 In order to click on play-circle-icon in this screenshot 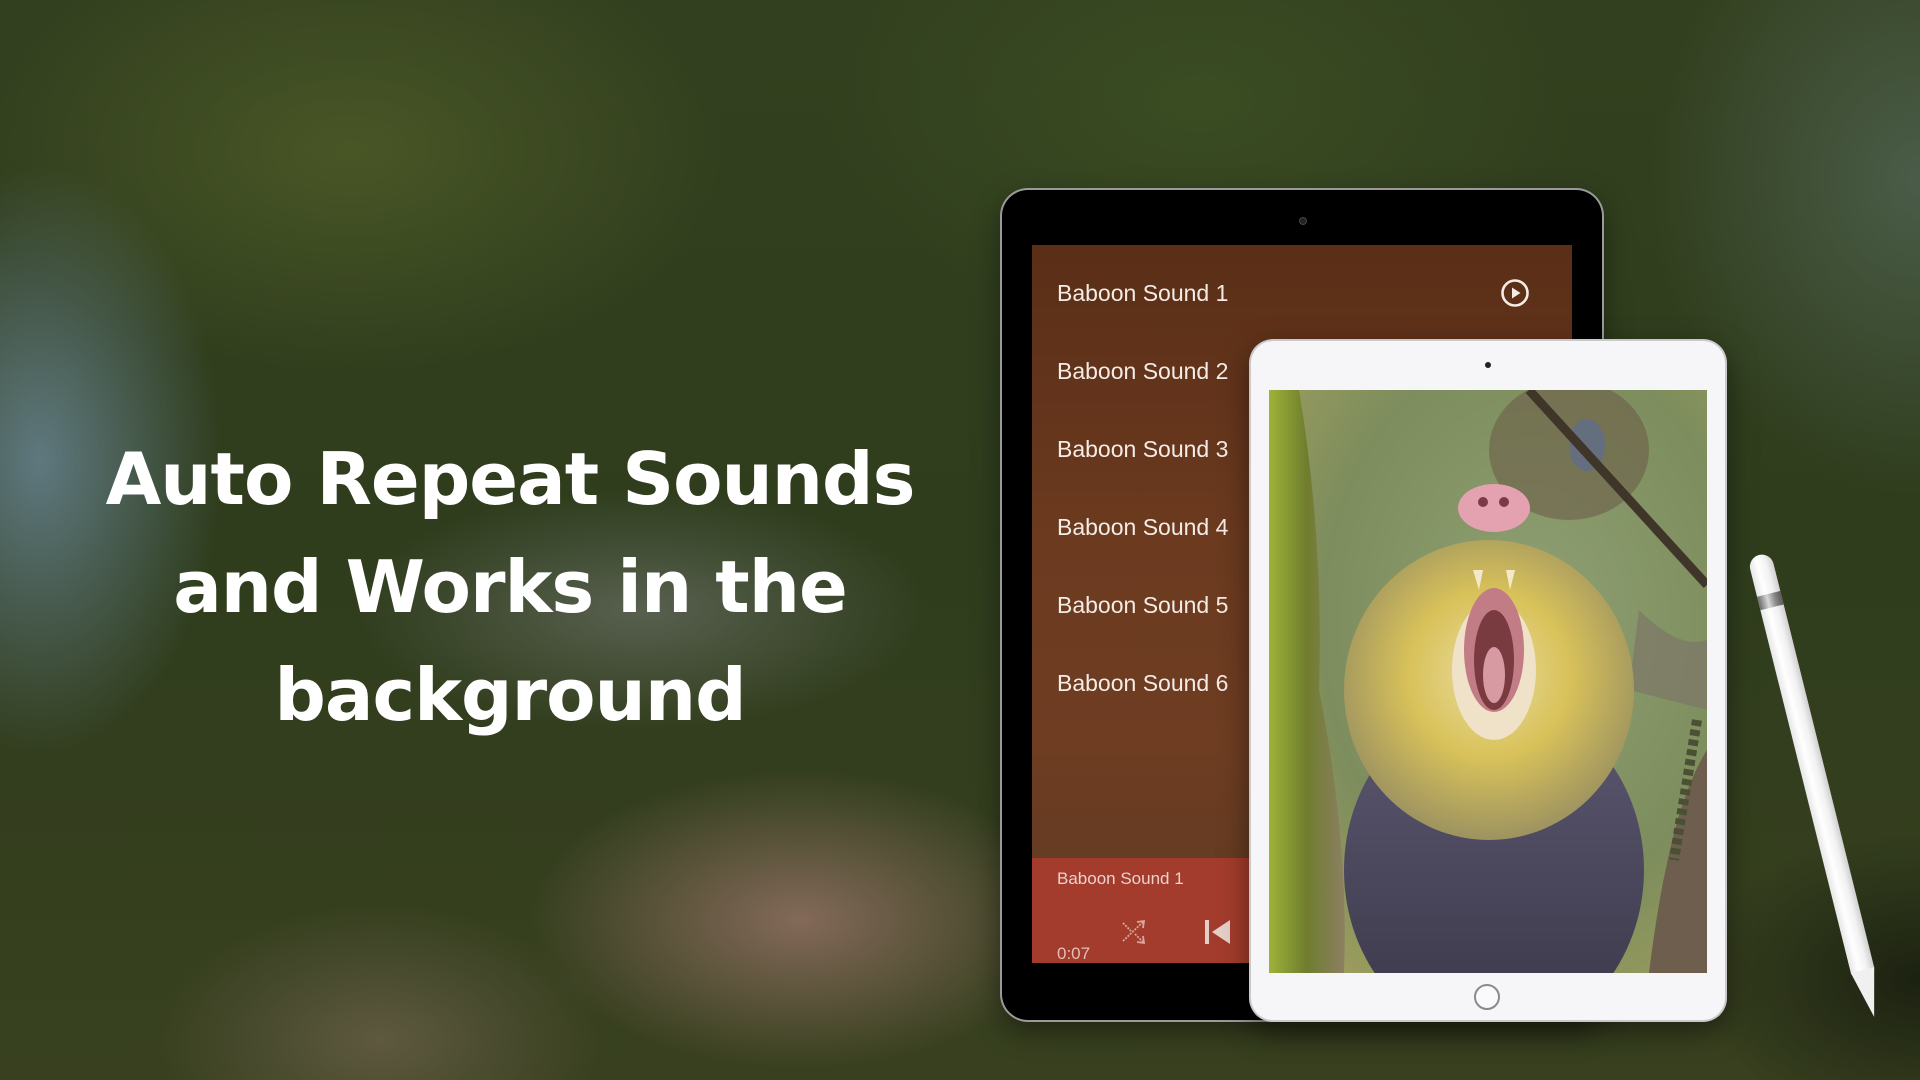, I will do `click(1515, 293)`.